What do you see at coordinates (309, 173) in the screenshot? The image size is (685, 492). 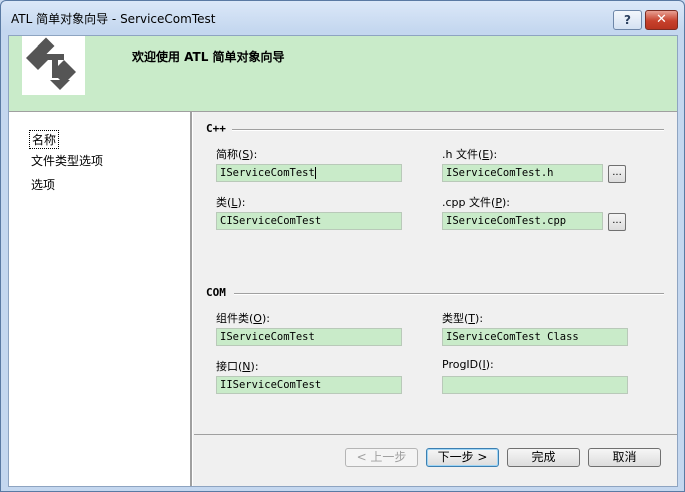 I see `short-name-input: IServiceComTest` at bounding box center [309, 173].